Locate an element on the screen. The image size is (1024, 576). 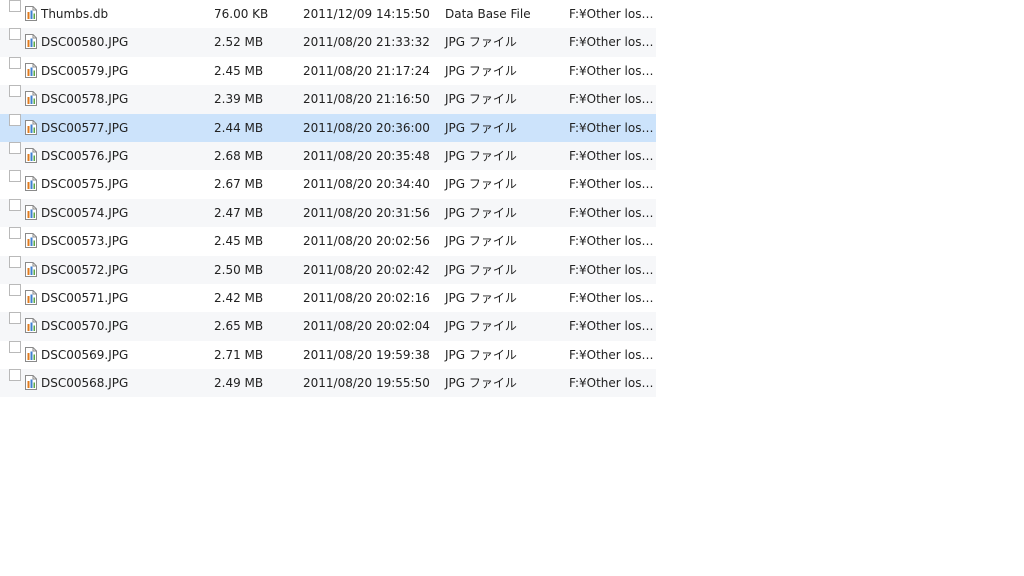
file-name: DSC00574.JPG is located at coordinates (85, 212).